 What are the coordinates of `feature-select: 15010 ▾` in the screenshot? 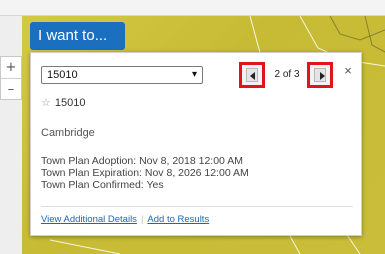 It's located at (122, 75).